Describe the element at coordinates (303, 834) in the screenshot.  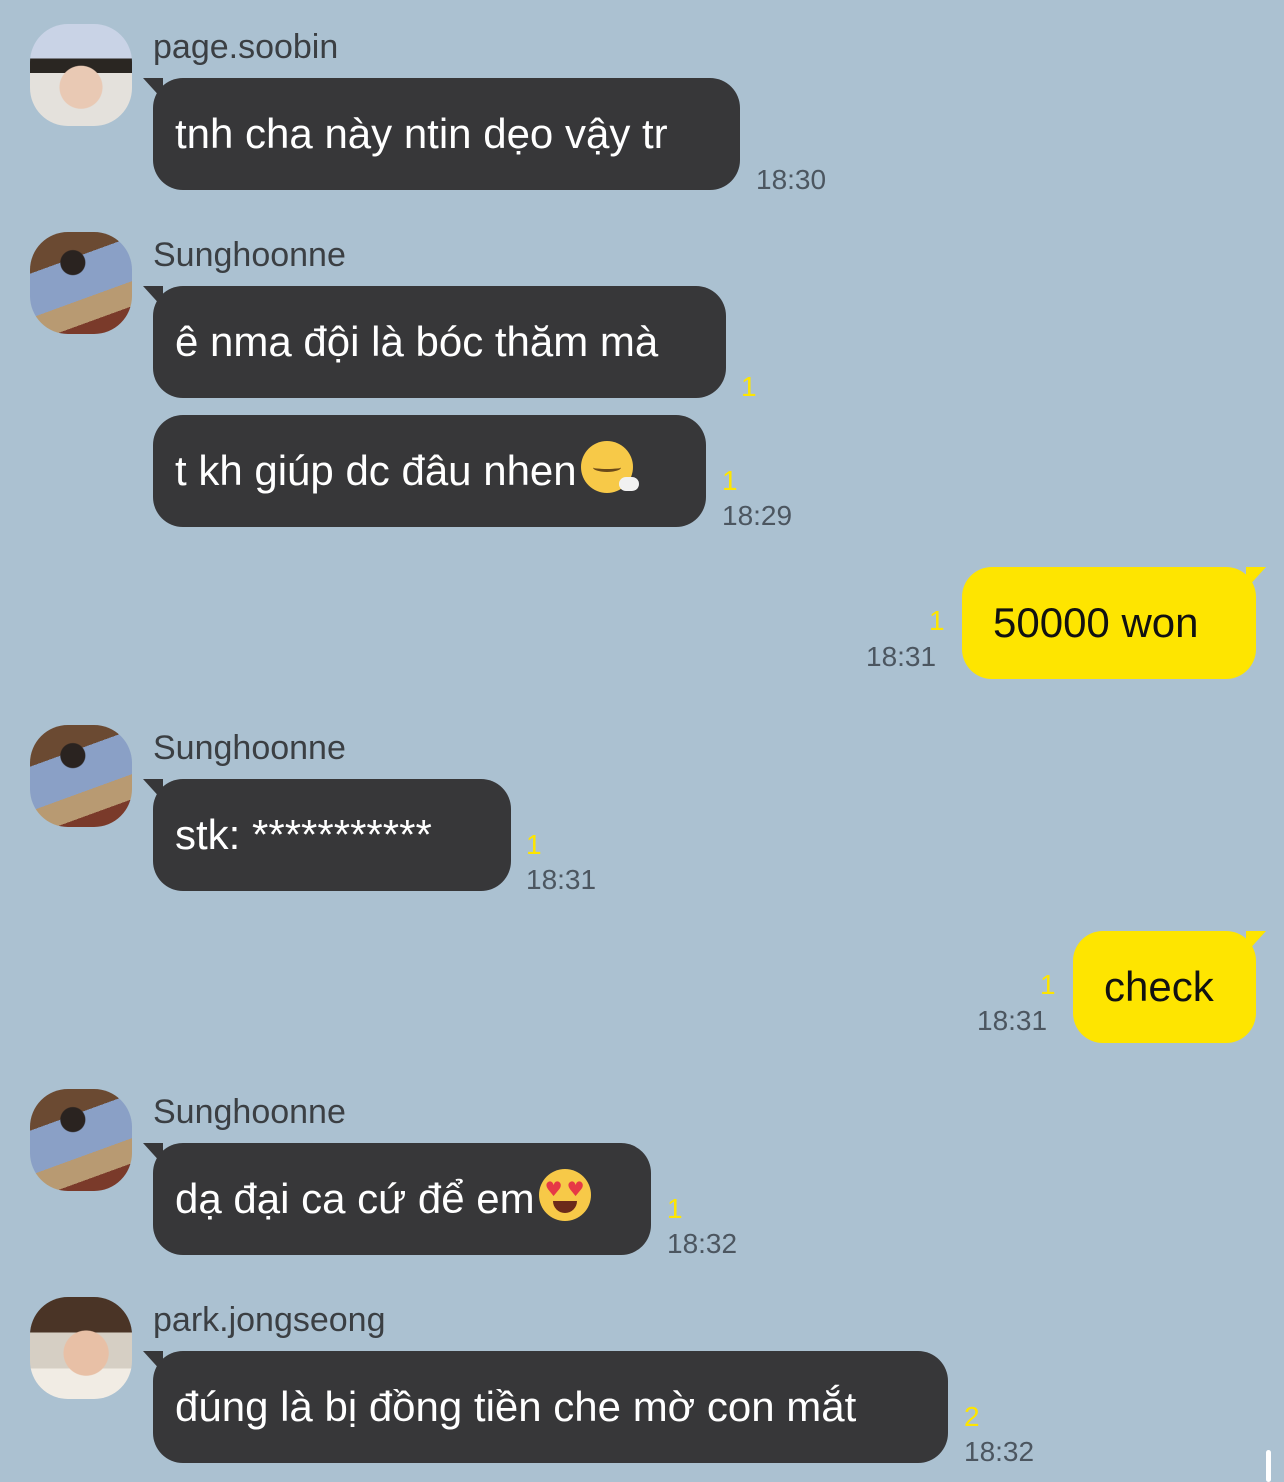
I see `message-text: stk: ***********` at that location.